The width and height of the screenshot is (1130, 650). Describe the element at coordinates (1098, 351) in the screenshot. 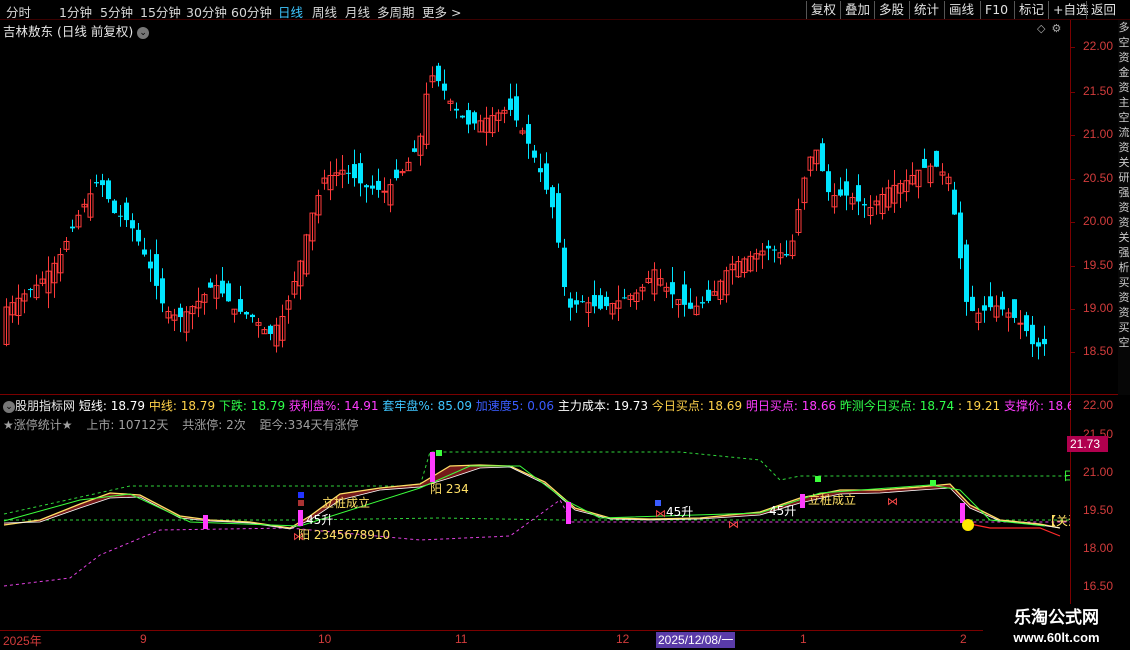

I see `y-tick: 18.50` at that location.